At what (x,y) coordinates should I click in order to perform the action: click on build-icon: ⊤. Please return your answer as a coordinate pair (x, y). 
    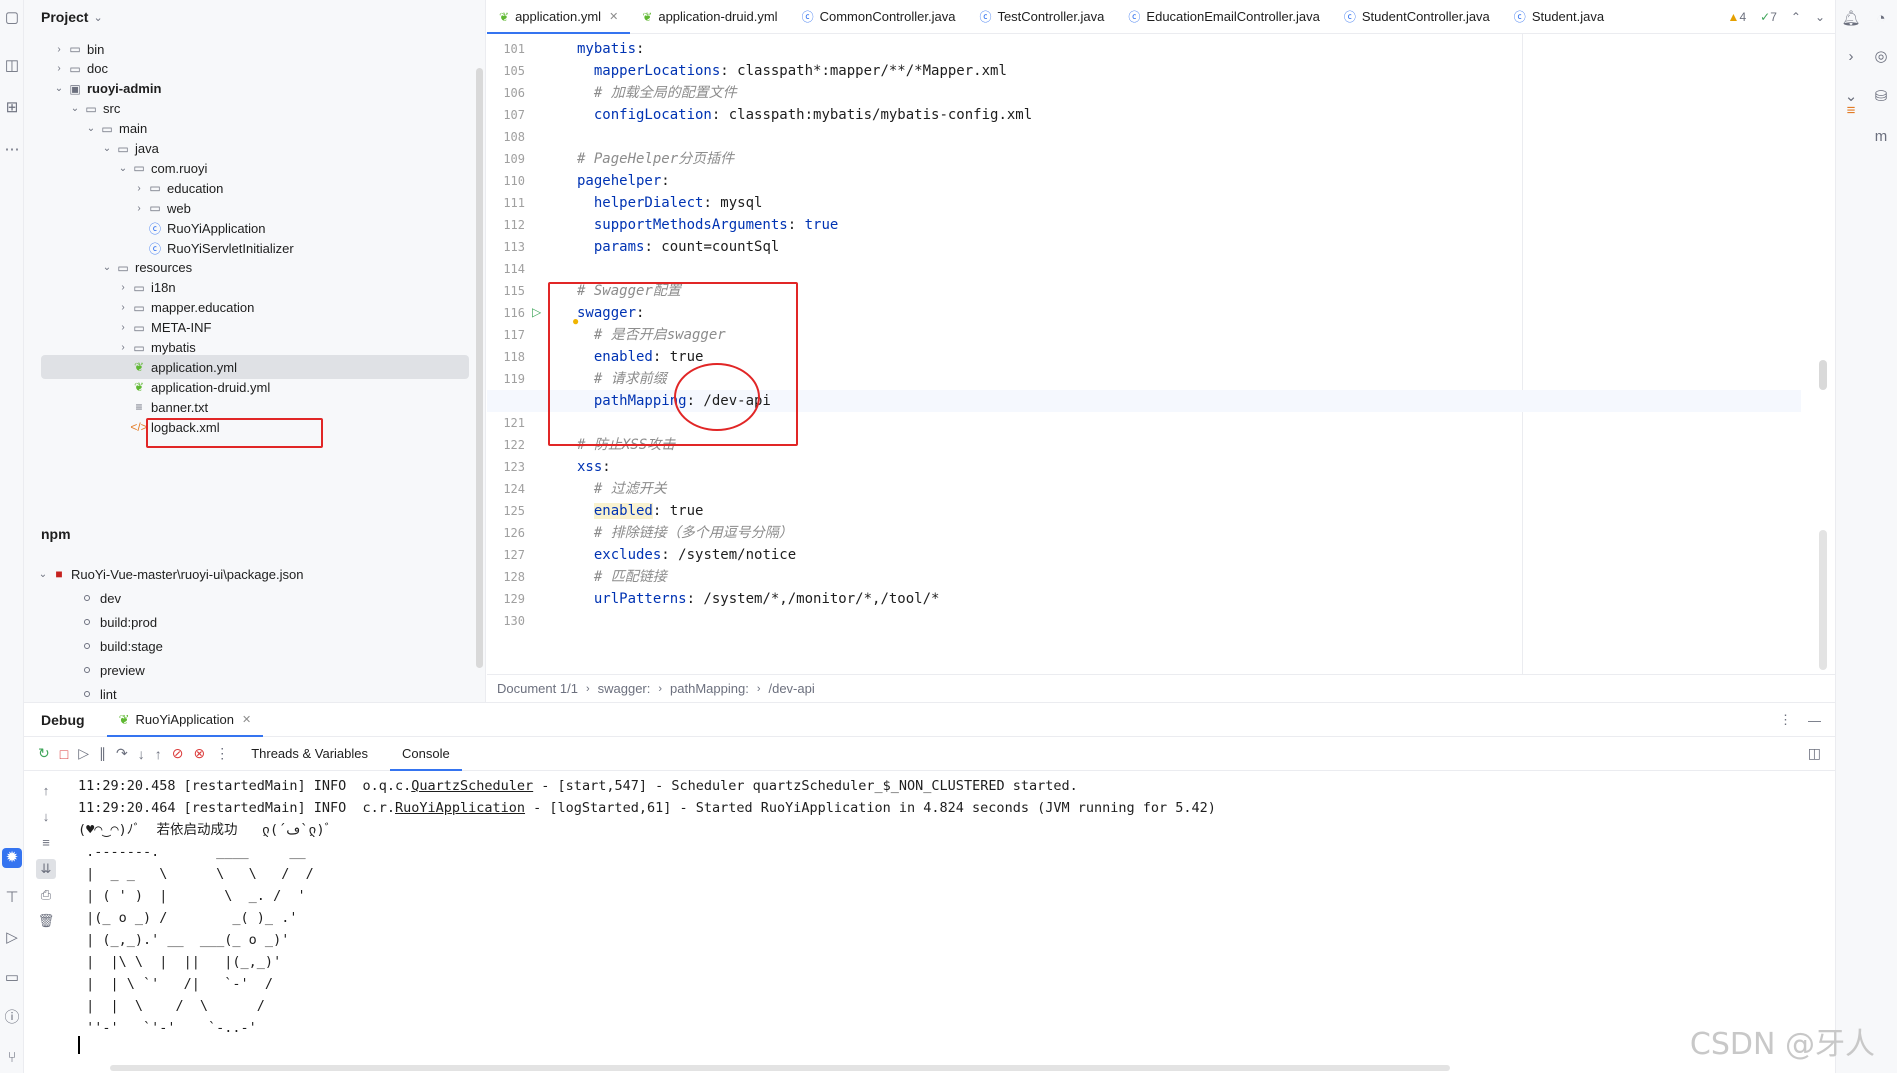
    Looking at the image, I should click on (12, 898).